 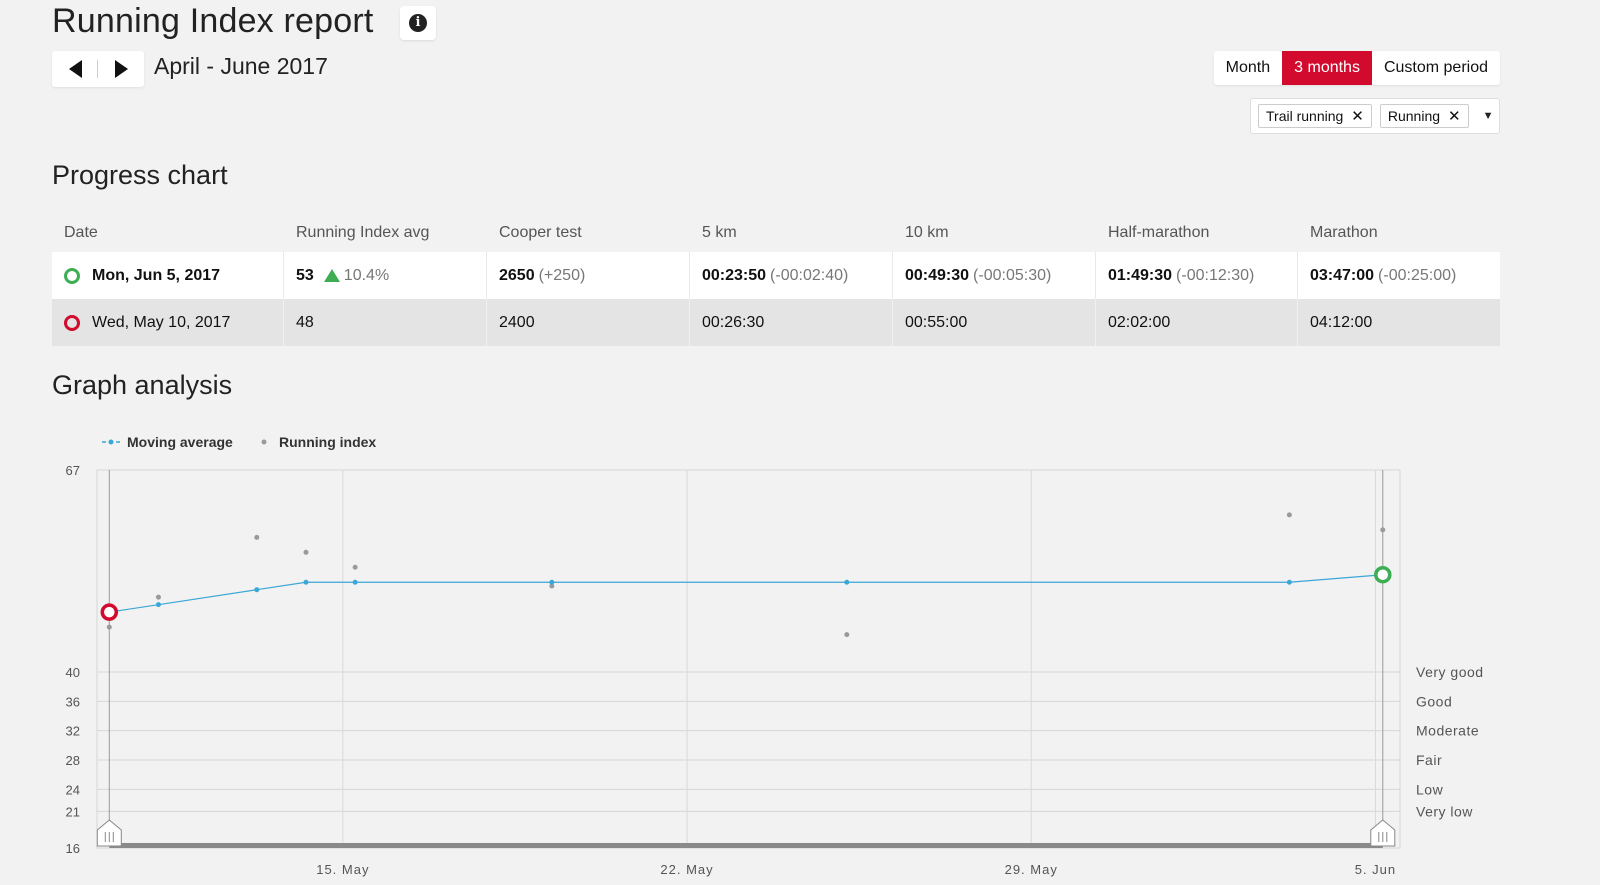 What do you see at coordinates (1342, 275) in the screenshot?
I see `marathon-value: 03:47:00` at bounding box center [1342, 275].